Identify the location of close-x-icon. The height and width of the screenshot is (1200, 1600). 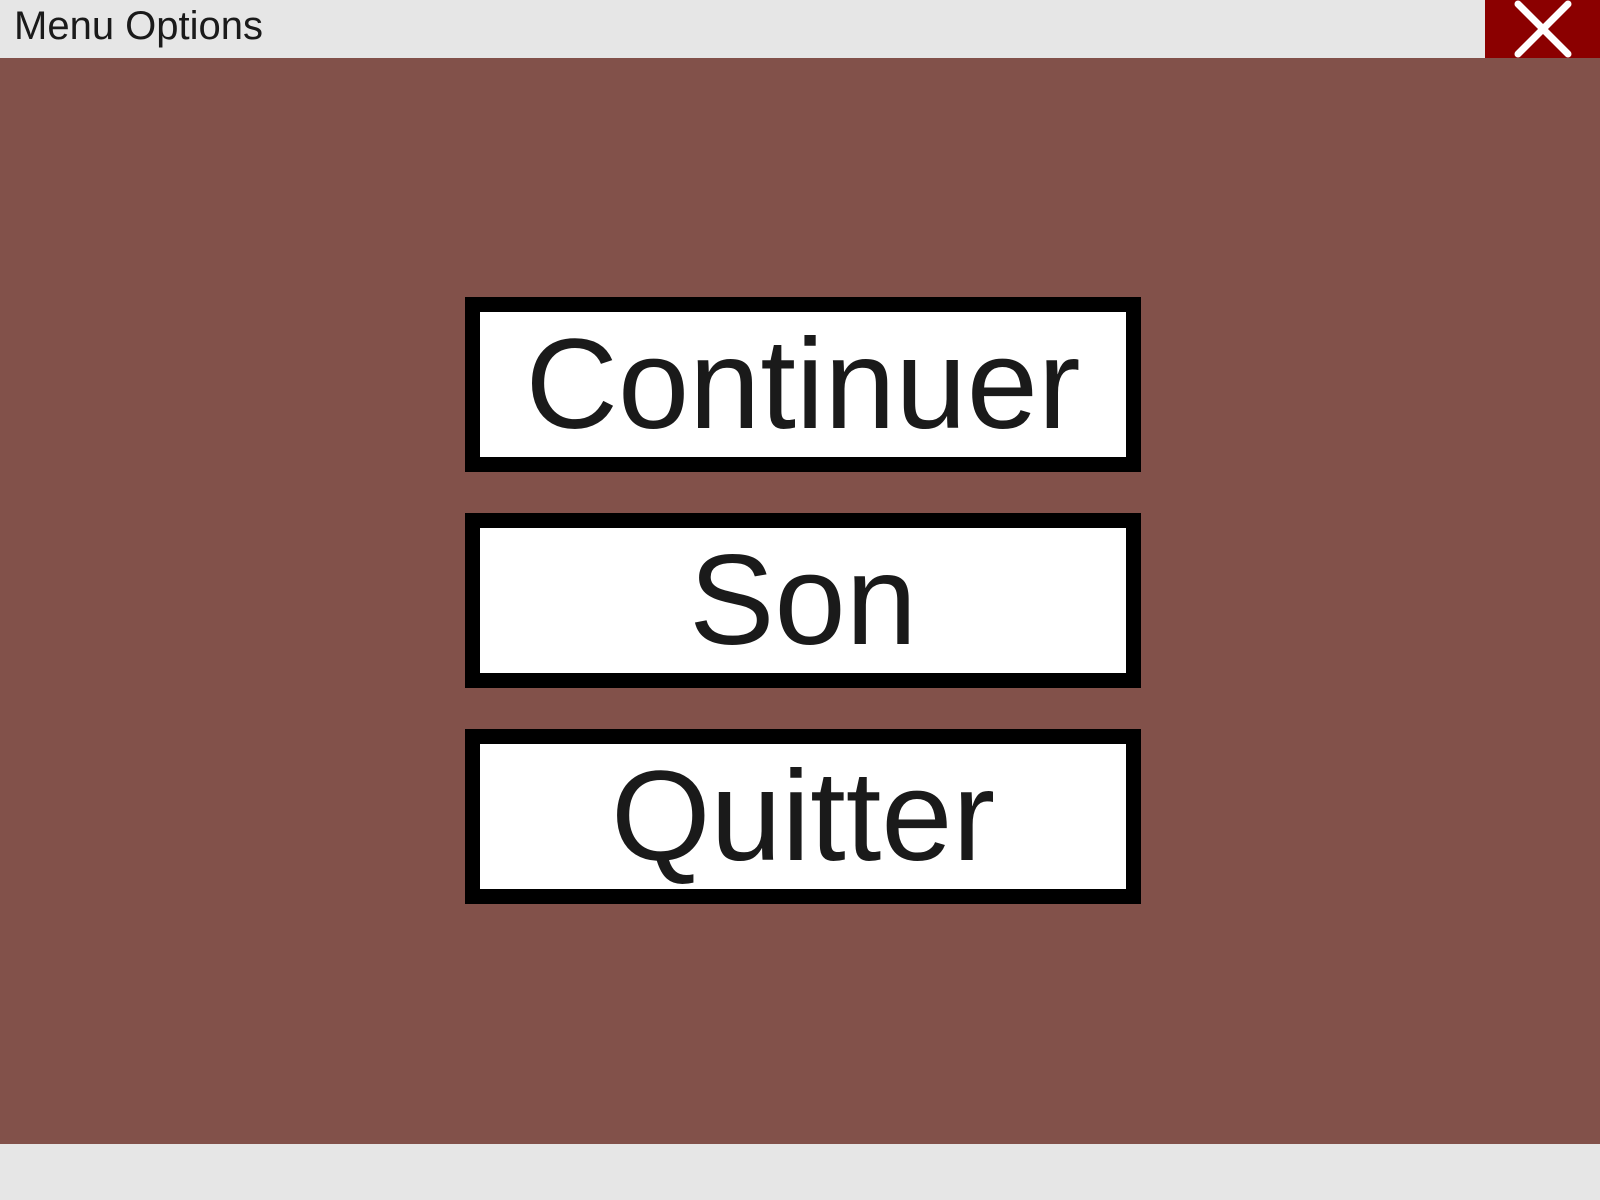
(1543, 29).